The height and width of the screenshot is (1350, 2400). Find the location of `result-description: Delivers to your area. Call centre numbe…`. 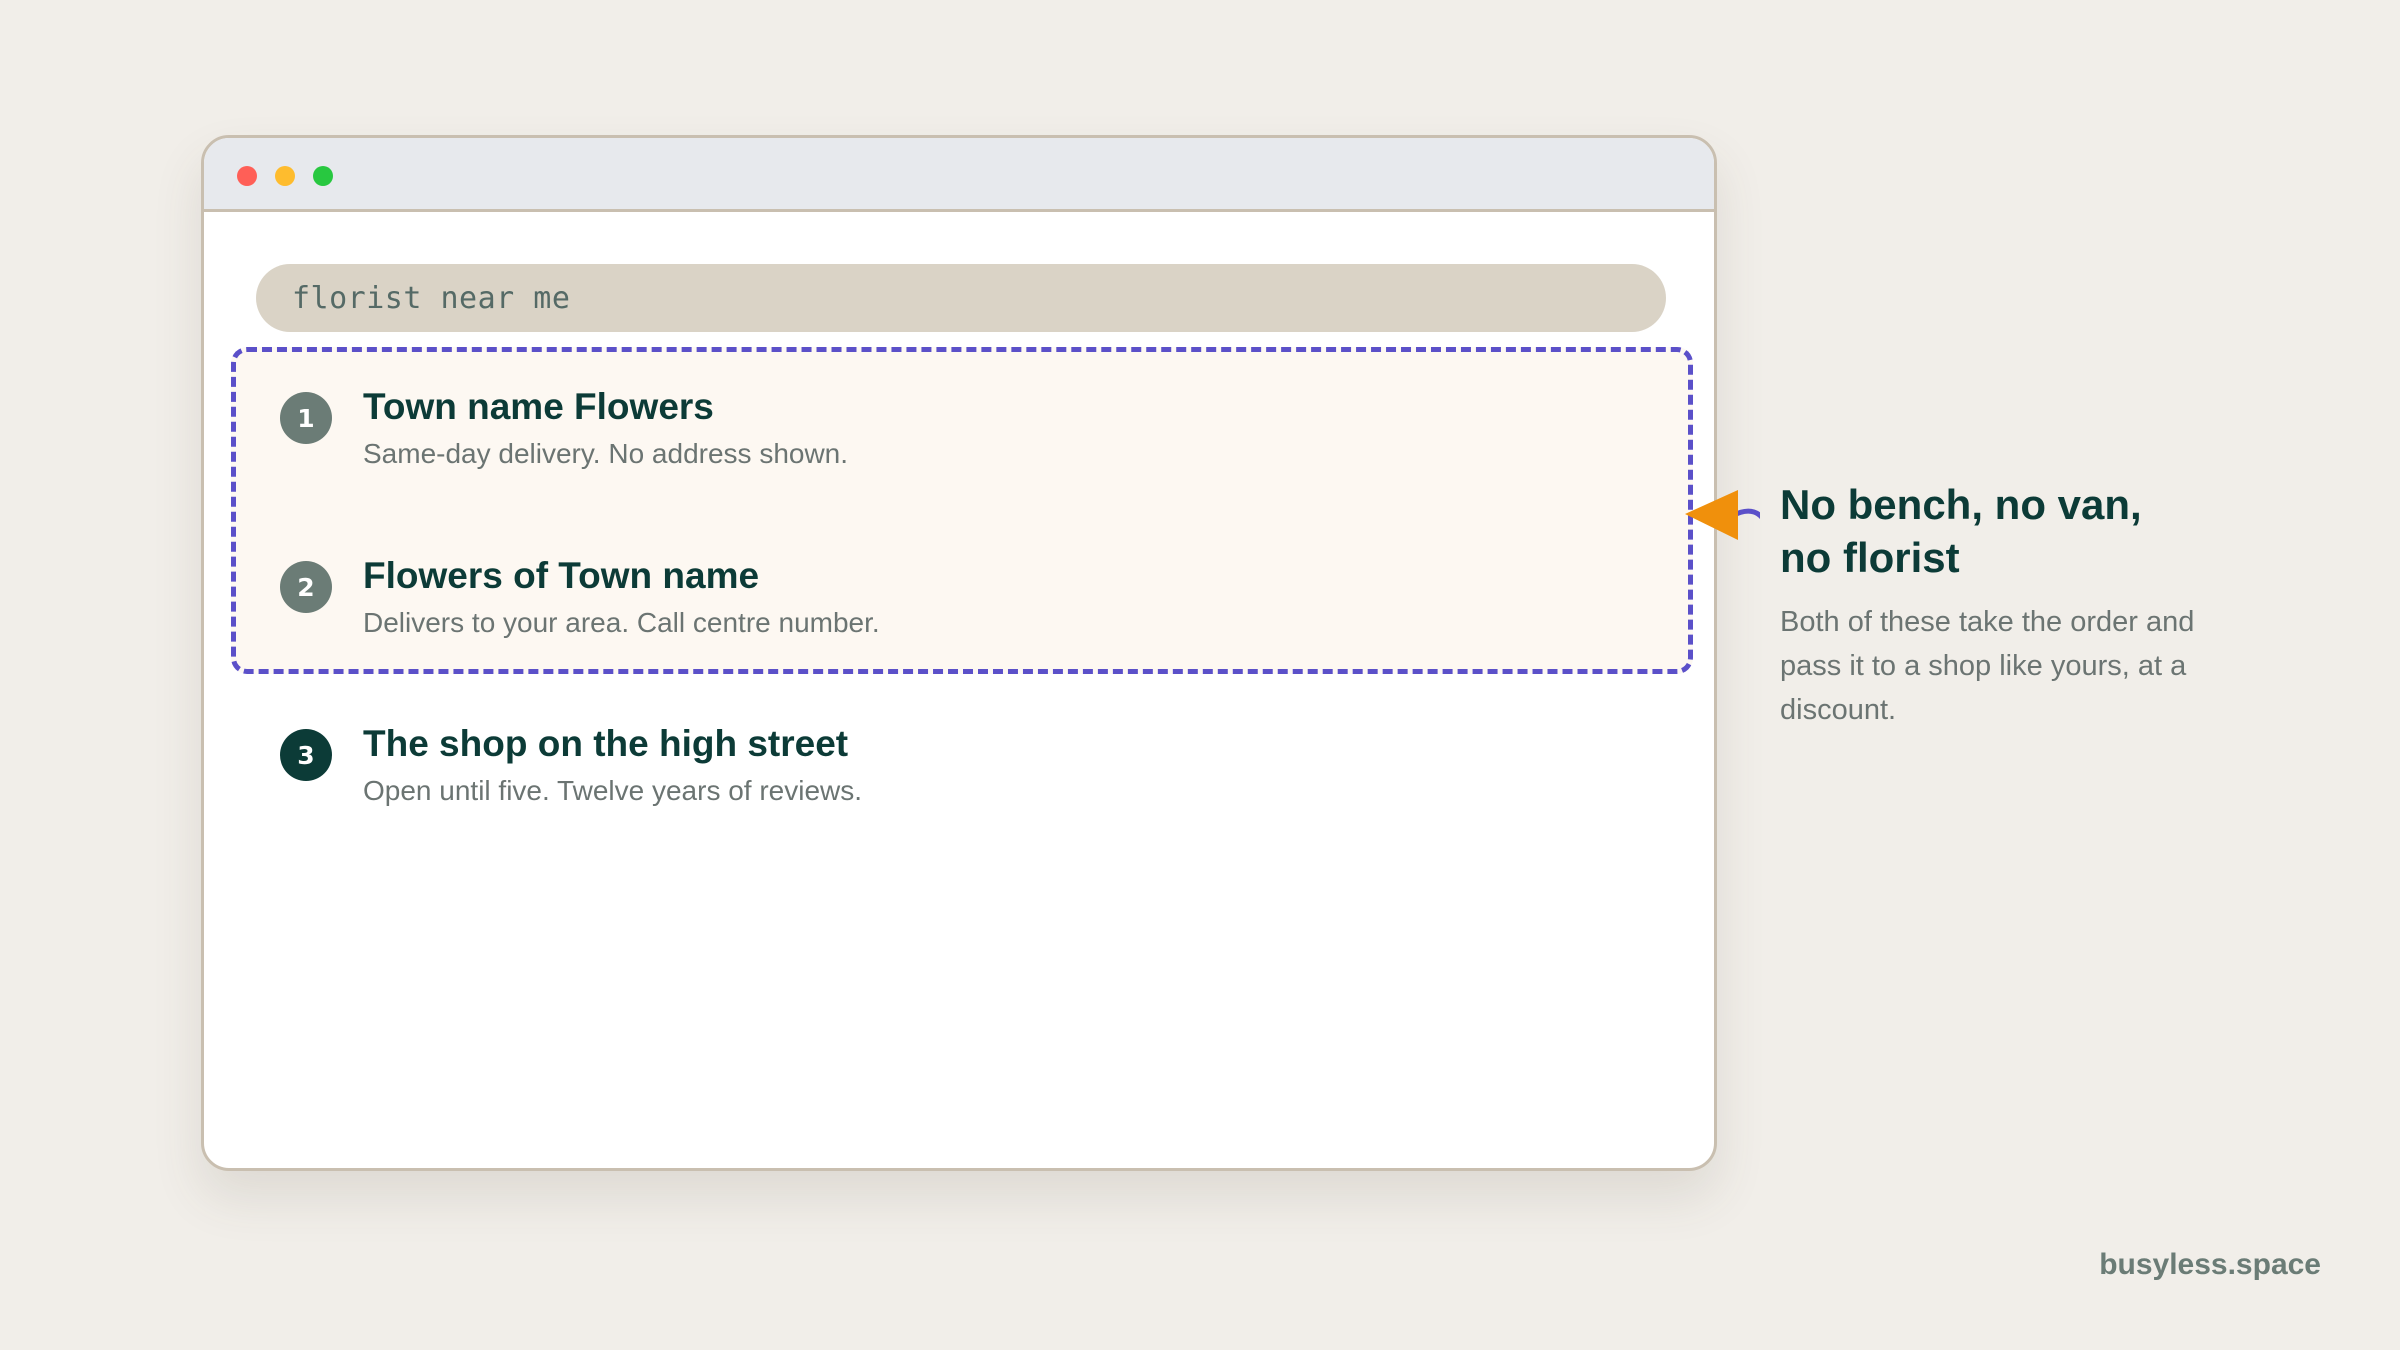

result-description: Delivers to your area. Call centre numbe… is located at coordinates (621, 622).